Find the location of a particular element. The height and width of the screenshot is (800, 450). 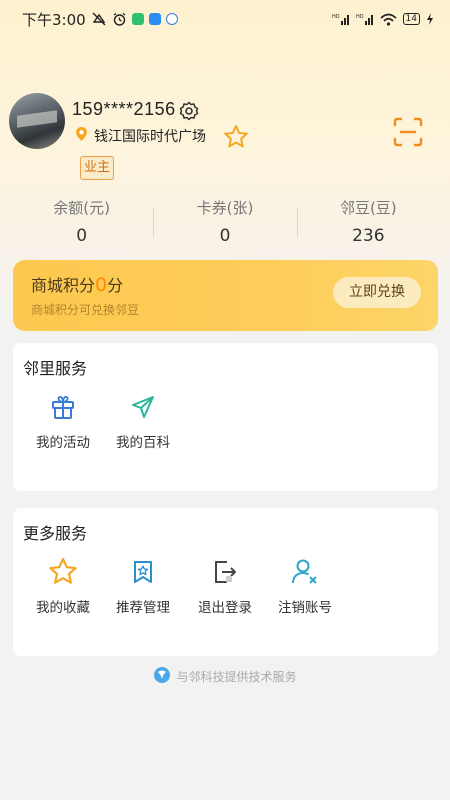

mall-points-card: 商城积分0分 商城积分可兑换邻豆 立即兑换 is located at coordinates (225, 295).